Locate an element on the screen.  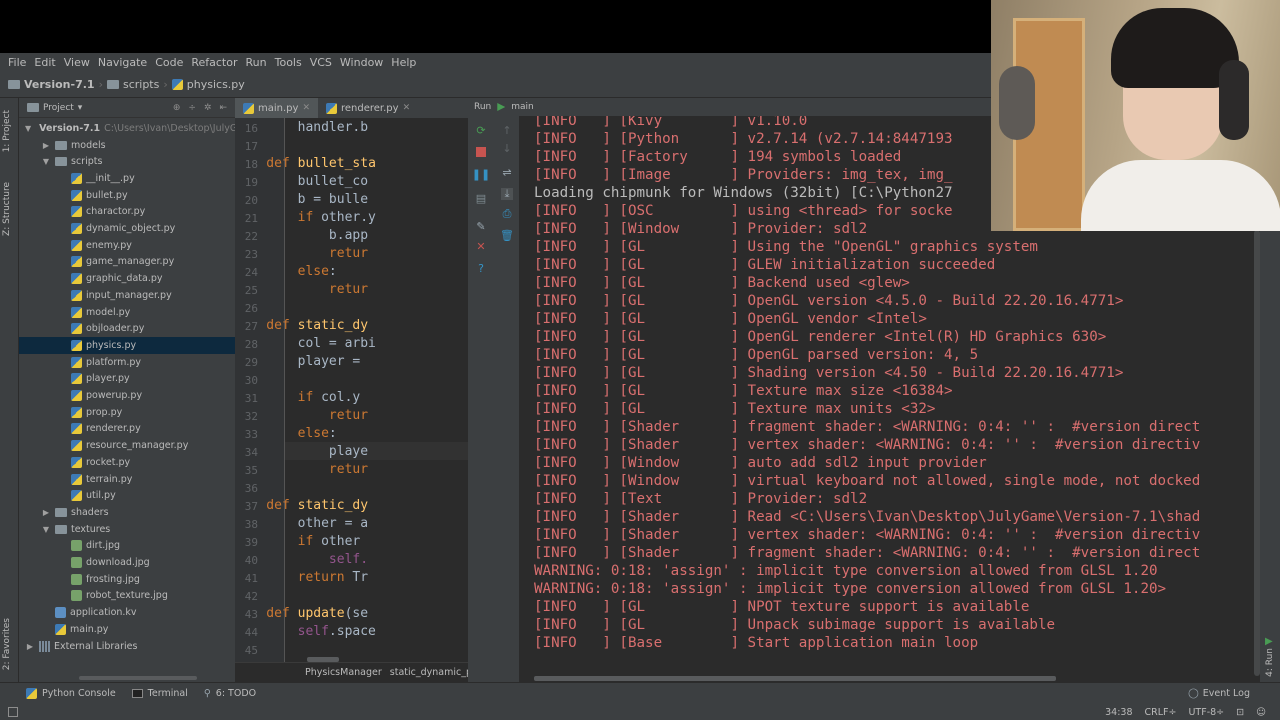
file-encoding: UTF-8÷ is located at coordinates (1206, 712).